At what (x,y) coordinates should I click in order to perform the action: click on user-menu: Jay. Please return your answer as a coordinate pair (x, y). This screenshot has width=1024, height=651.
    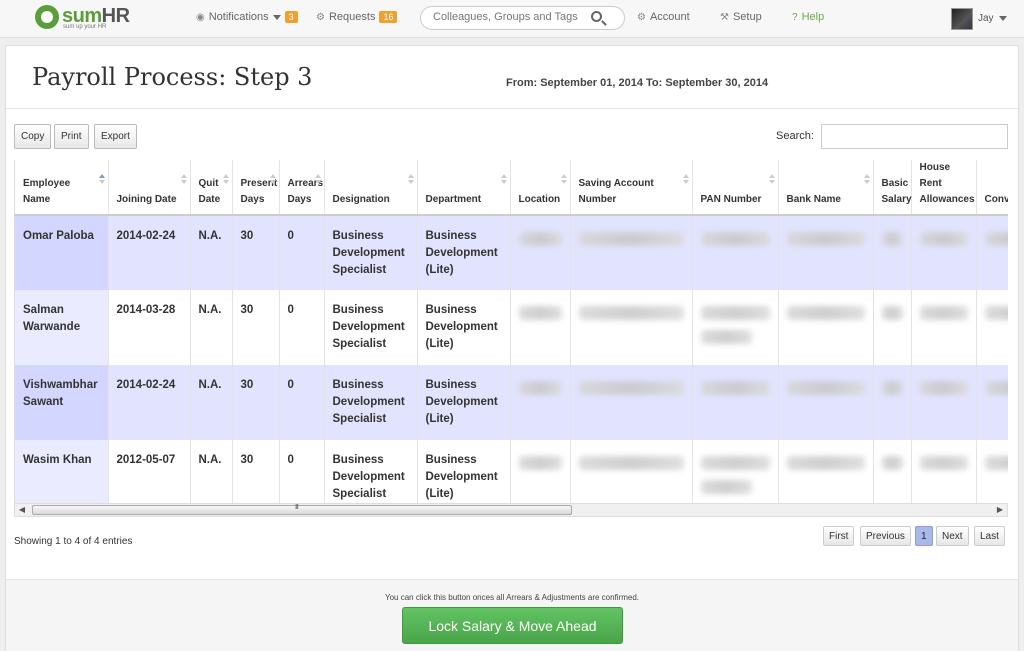
    Looking at the image, I should click on (992, 18).